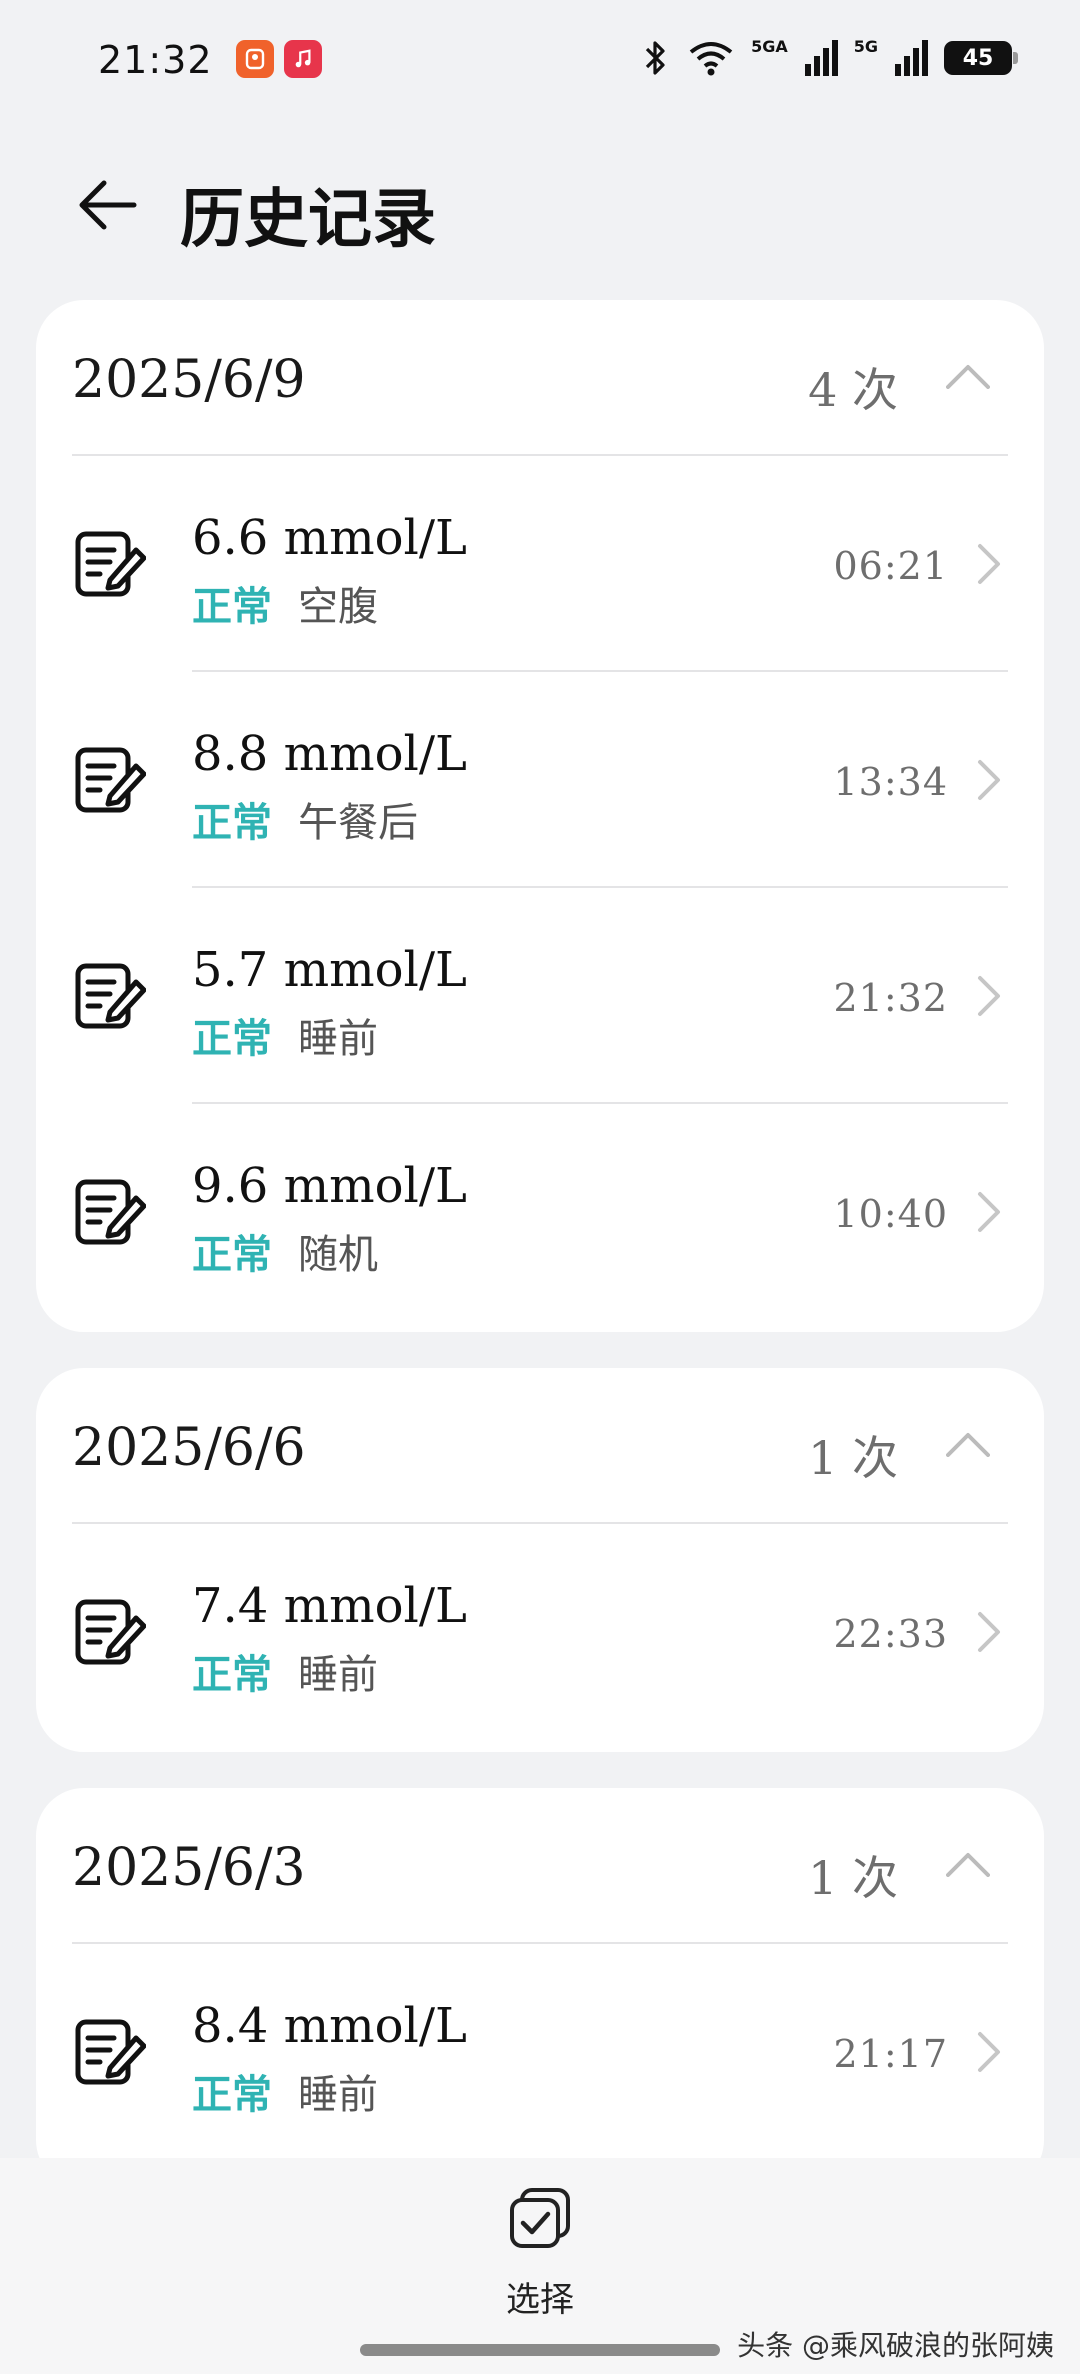 This screenshot has width=1080, height=2374. I want to click on select-button: 选择, so click(540, 2256).